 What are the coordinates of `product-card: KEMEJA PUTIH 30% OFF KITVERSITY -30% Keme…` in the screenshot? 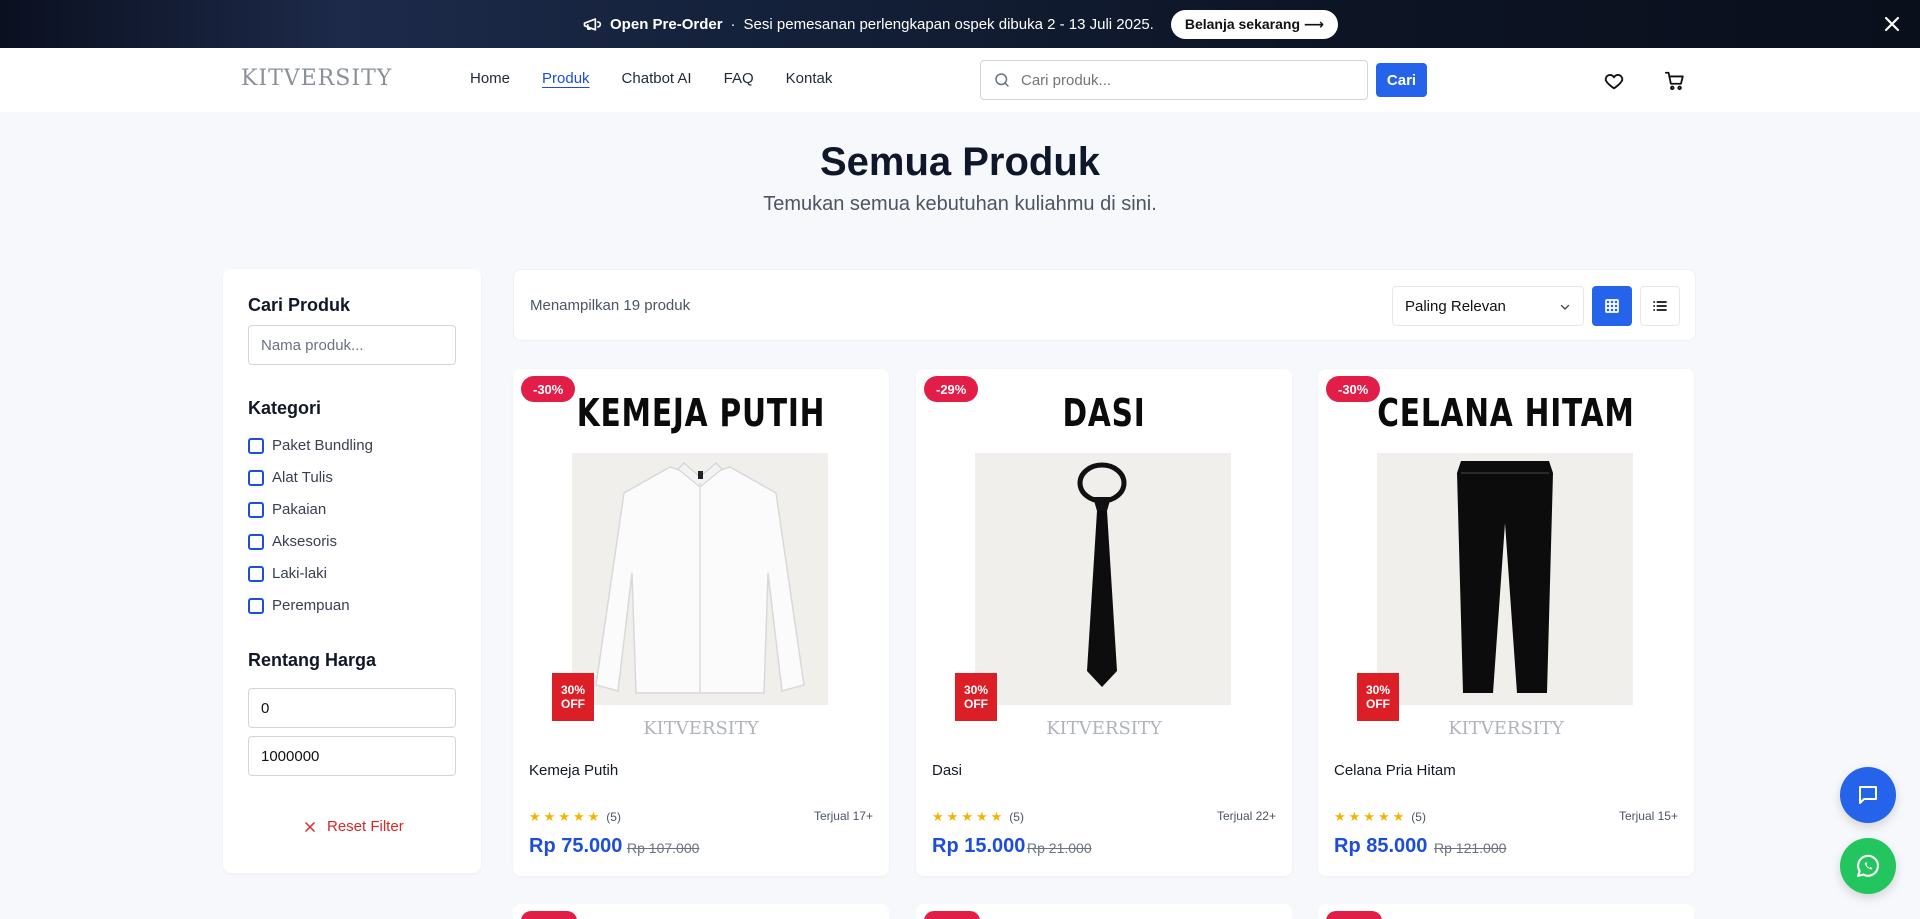 It's located at (701, 622).